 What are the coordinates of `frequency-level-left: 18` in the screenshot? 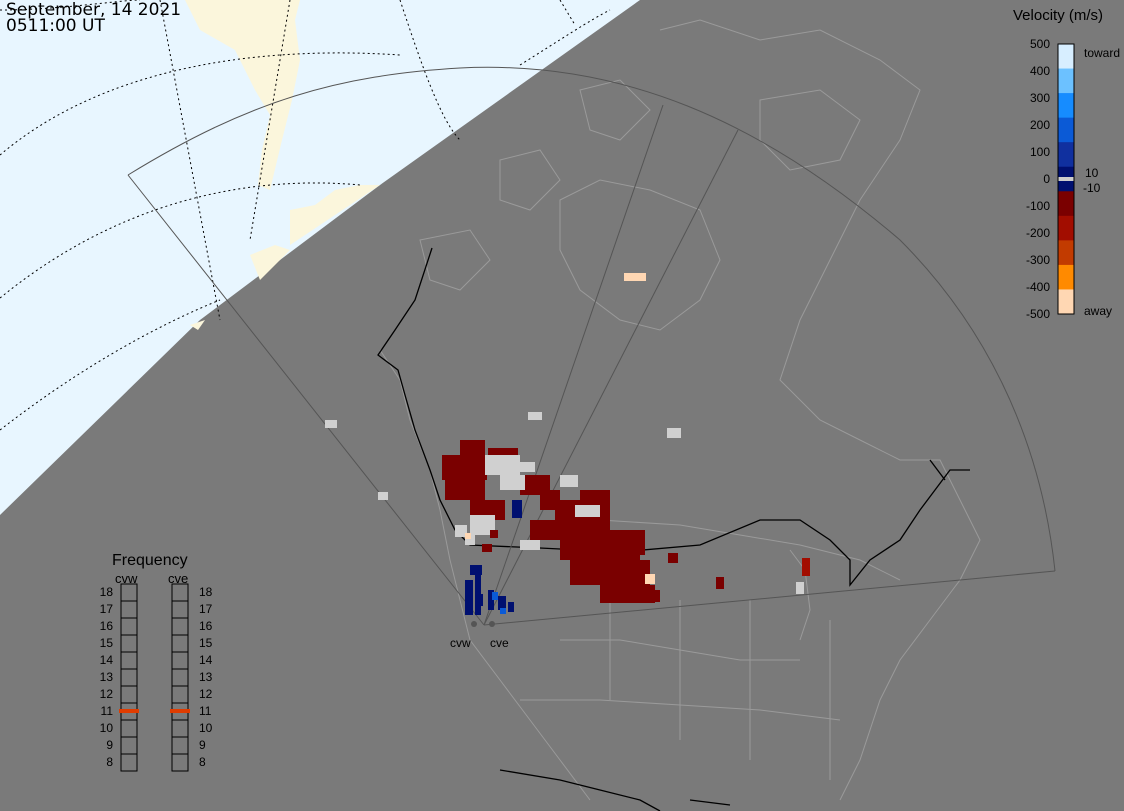 It's located at (107, 592).